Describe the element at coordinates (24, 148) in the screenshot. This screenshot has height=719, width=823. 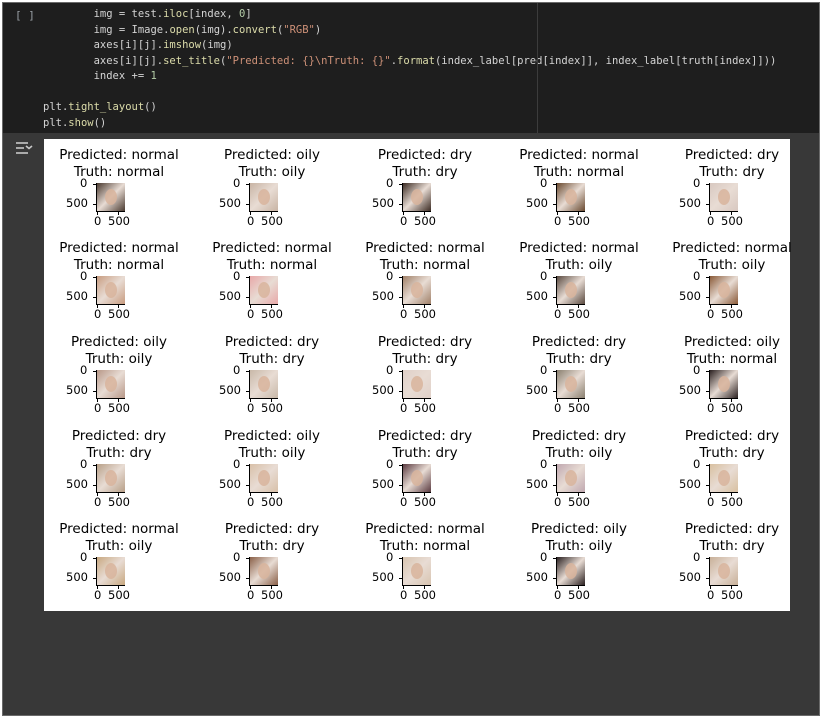
I see `output-toggle-icon` at that location.